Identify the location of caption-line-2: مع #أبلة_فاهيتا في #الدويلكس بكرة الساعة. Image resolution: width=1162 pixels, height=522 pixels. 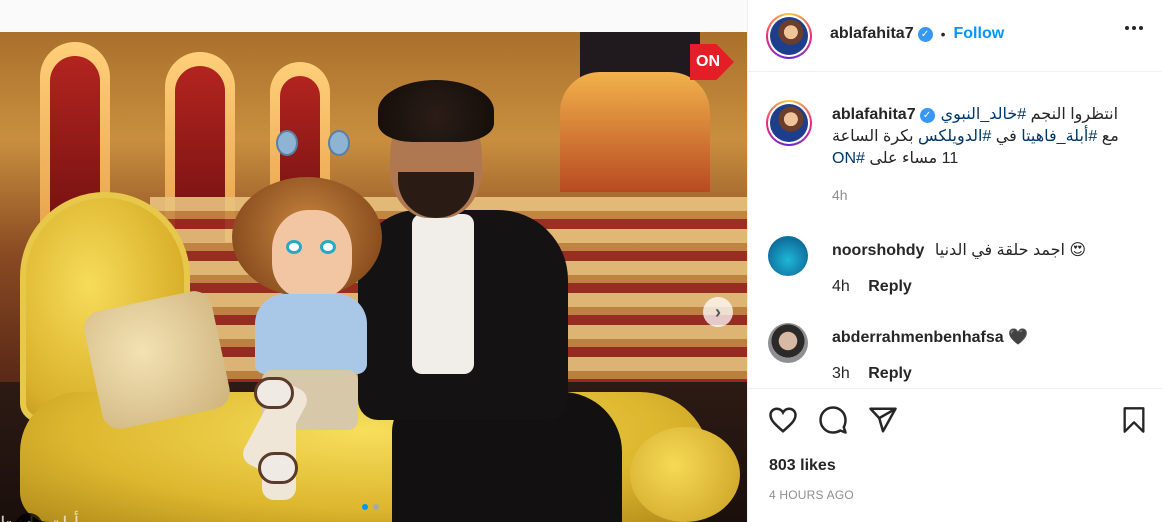
(975, 136).